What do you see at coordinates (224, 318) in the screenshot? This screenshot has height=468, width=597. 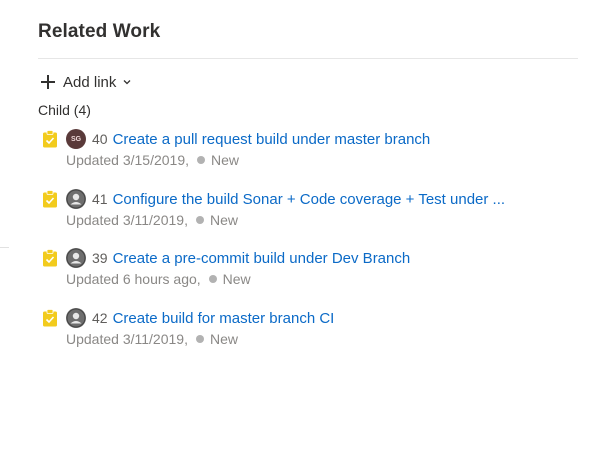 I see `work-item-title-link: Create build for master branch CI` at bounding box center [224, 318].